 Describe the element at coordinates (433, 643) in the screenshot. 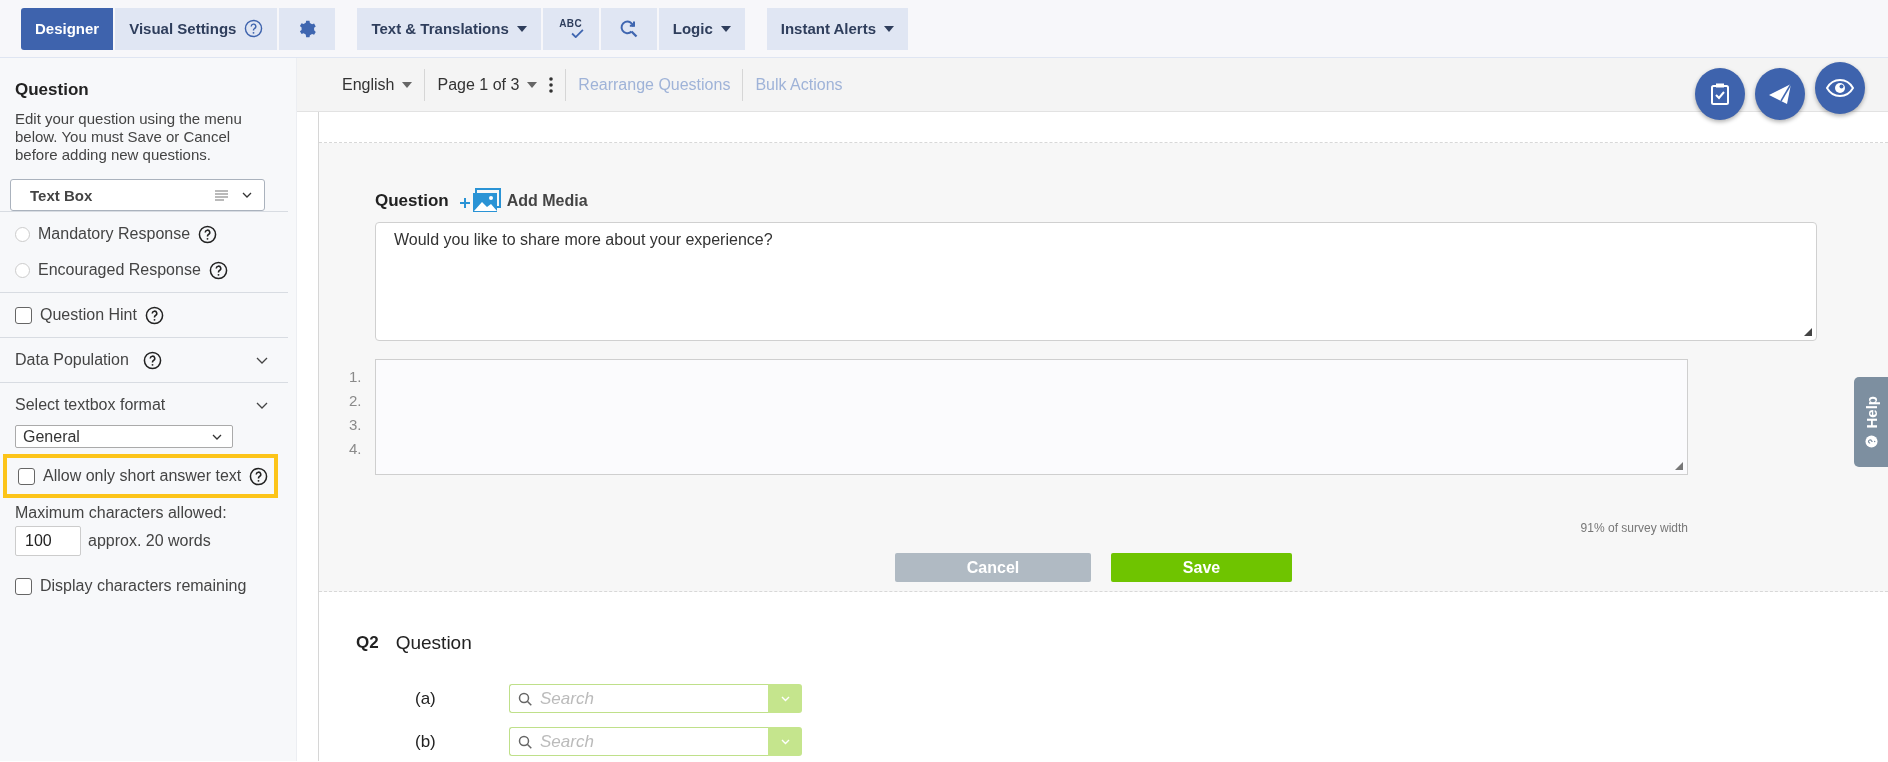

I see `question-title: Question` at that location.